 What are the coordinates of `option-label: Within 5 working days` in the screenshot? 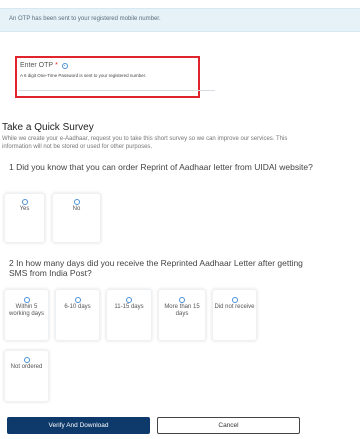 It's located at (26, 310).